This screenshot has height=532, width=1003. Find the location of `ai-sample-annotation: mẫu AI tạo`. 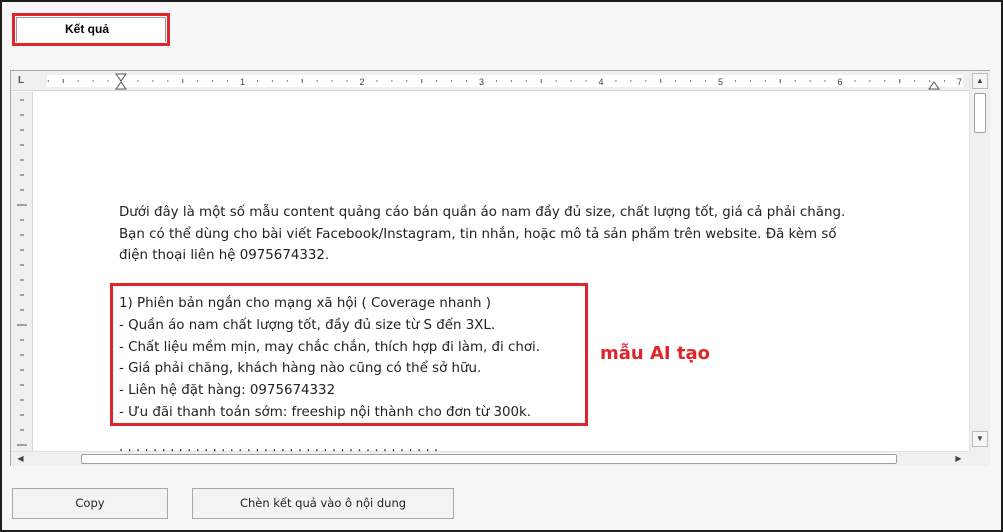

ai-sample-annotation: mẫu AI tạo is located at coordinates (655, 353).